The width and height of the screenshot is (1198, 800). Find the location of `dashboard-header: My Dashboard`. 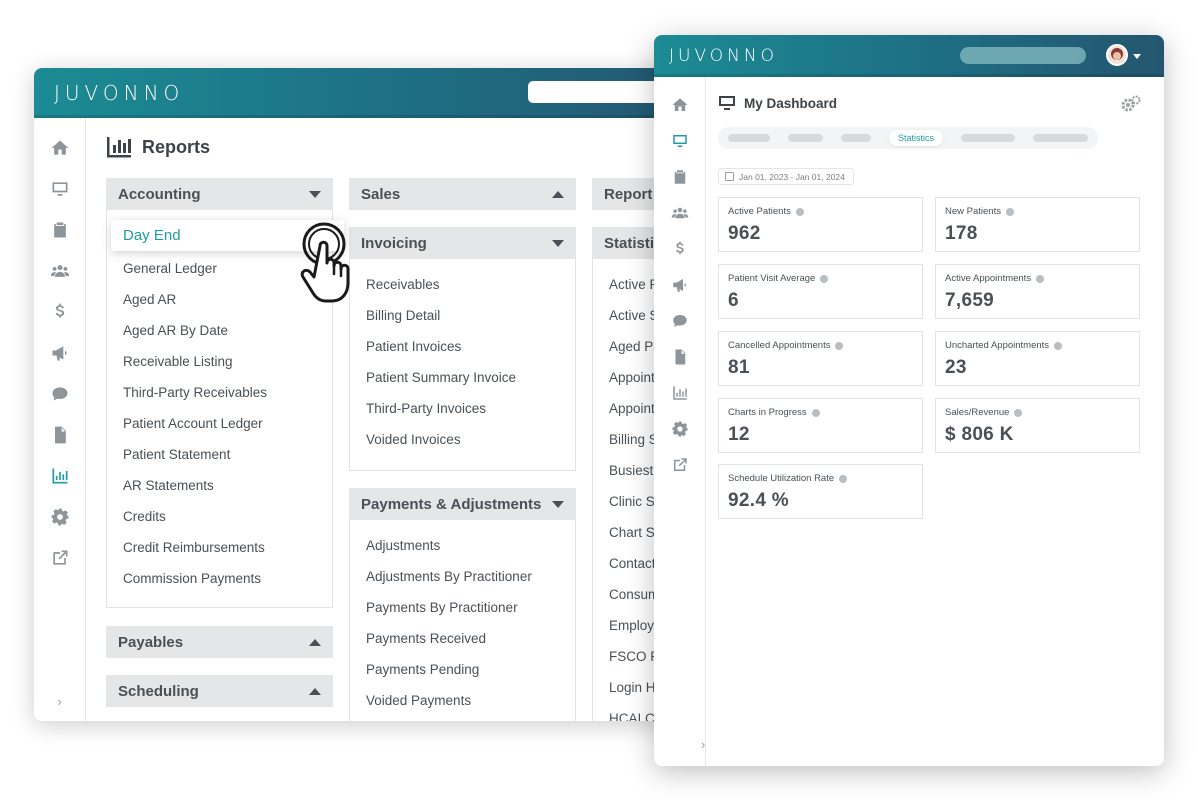

dashboard-header: My Dashboard is located at coordinates (777, 103).